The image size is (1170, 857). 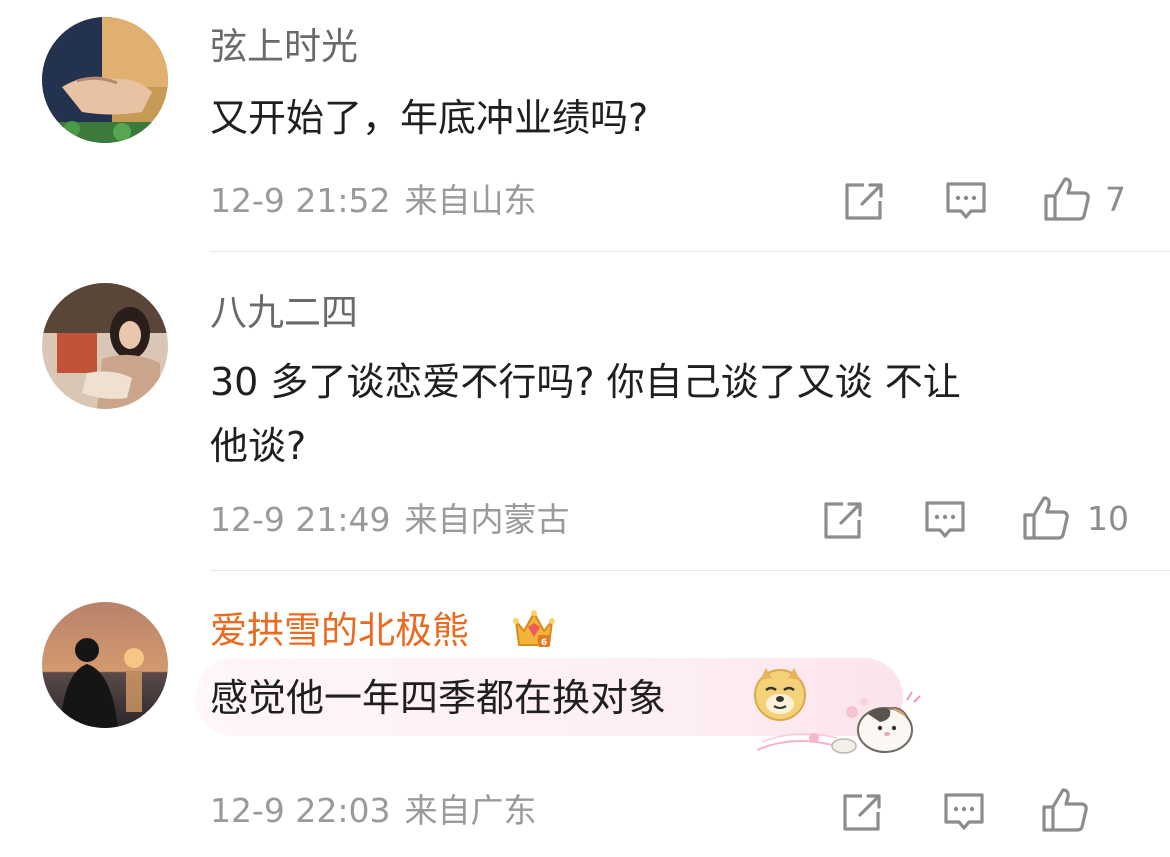 I want to click on comment-text-line: 30 多了谈恋爱不行吗? 你自己谈了又谈 不让, so click(x=585, y=382).